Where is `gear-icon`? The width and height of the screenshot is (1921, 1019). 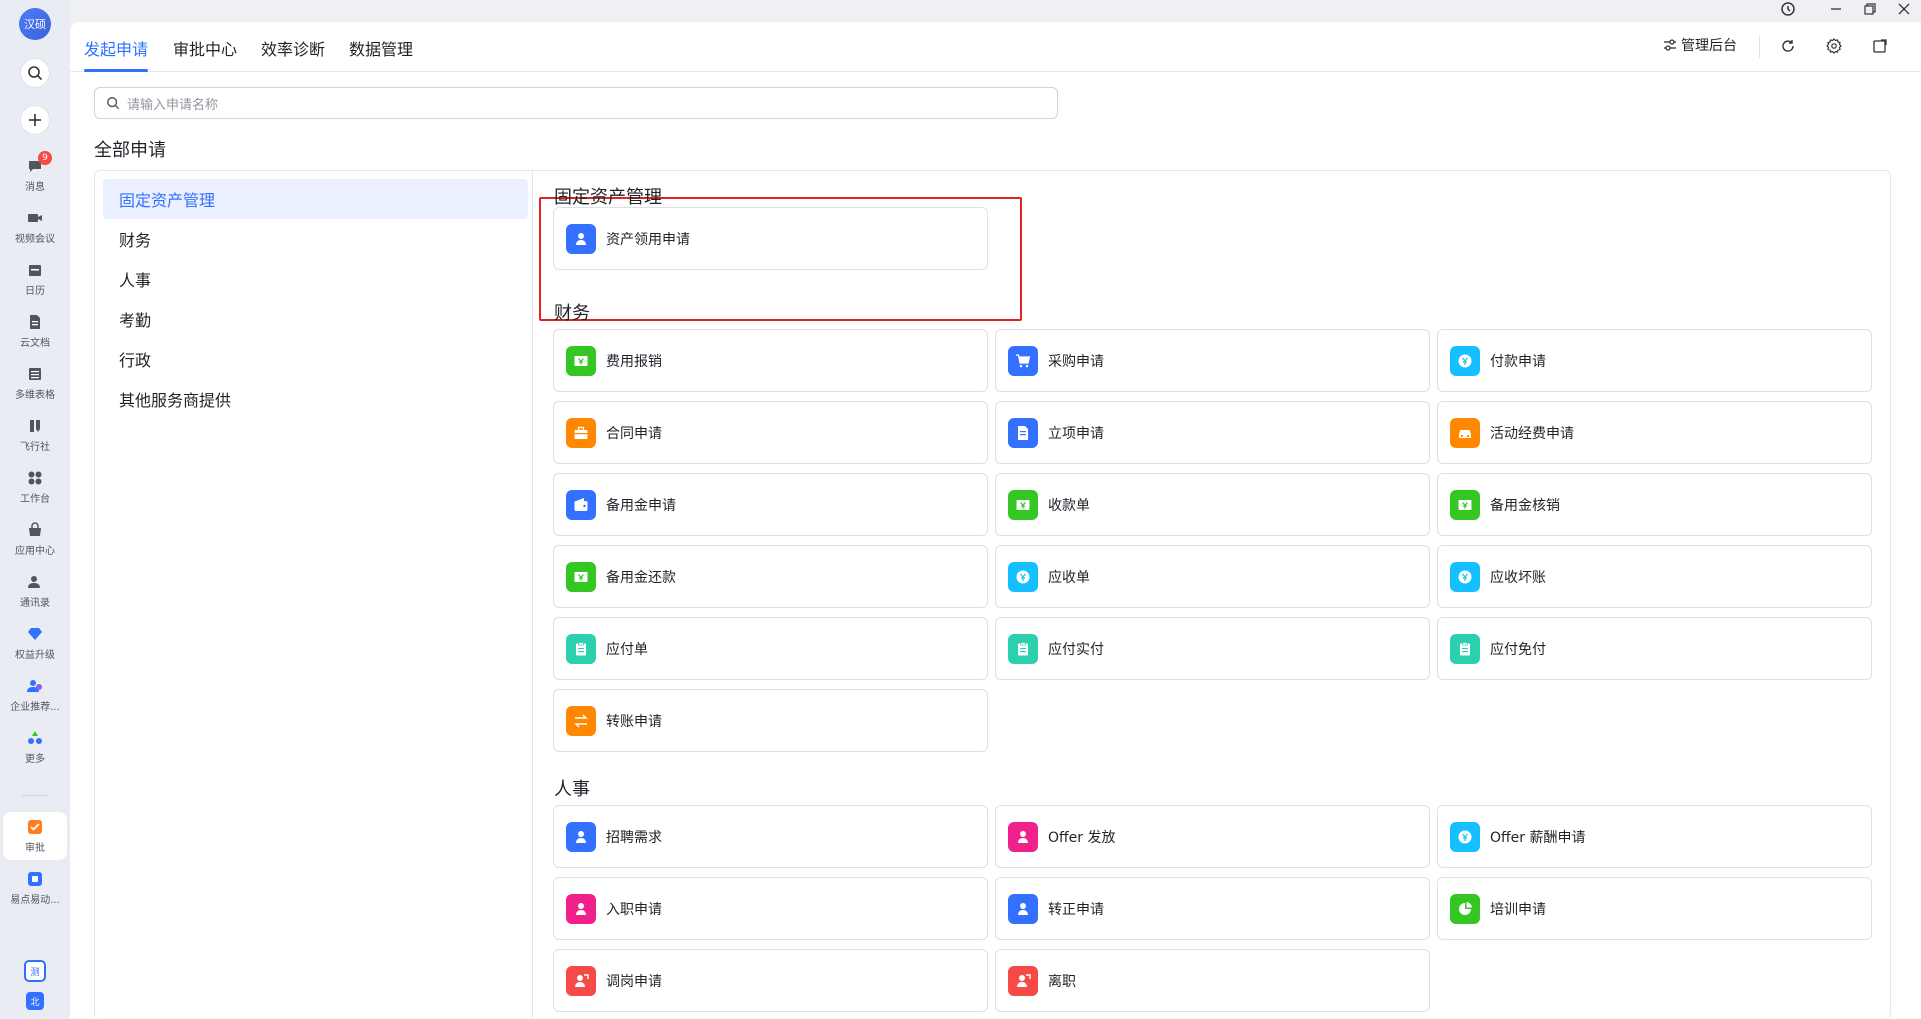
gear-icon is located at coordinates (1834, 46).